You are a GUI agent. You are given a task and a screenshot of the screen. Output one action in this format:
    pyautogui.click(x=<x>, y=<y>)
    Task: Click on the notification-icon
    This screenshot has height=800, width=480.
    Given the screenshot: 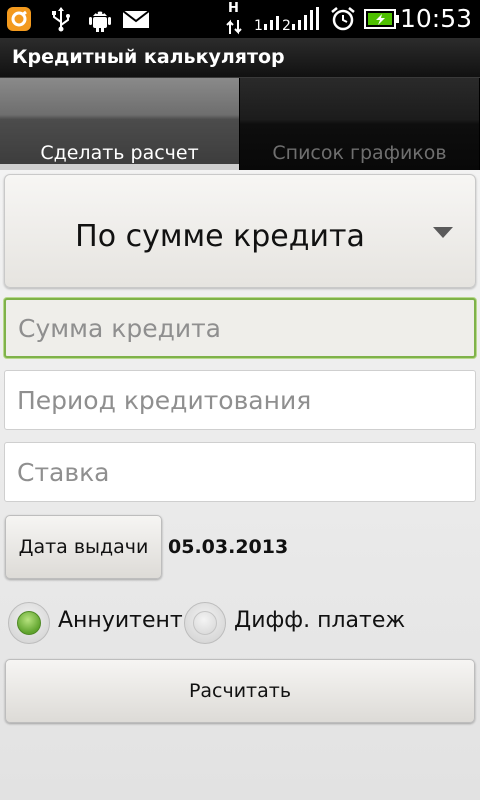 What is the action you would take?
    pyautogui.click(x=19, y=19)
    